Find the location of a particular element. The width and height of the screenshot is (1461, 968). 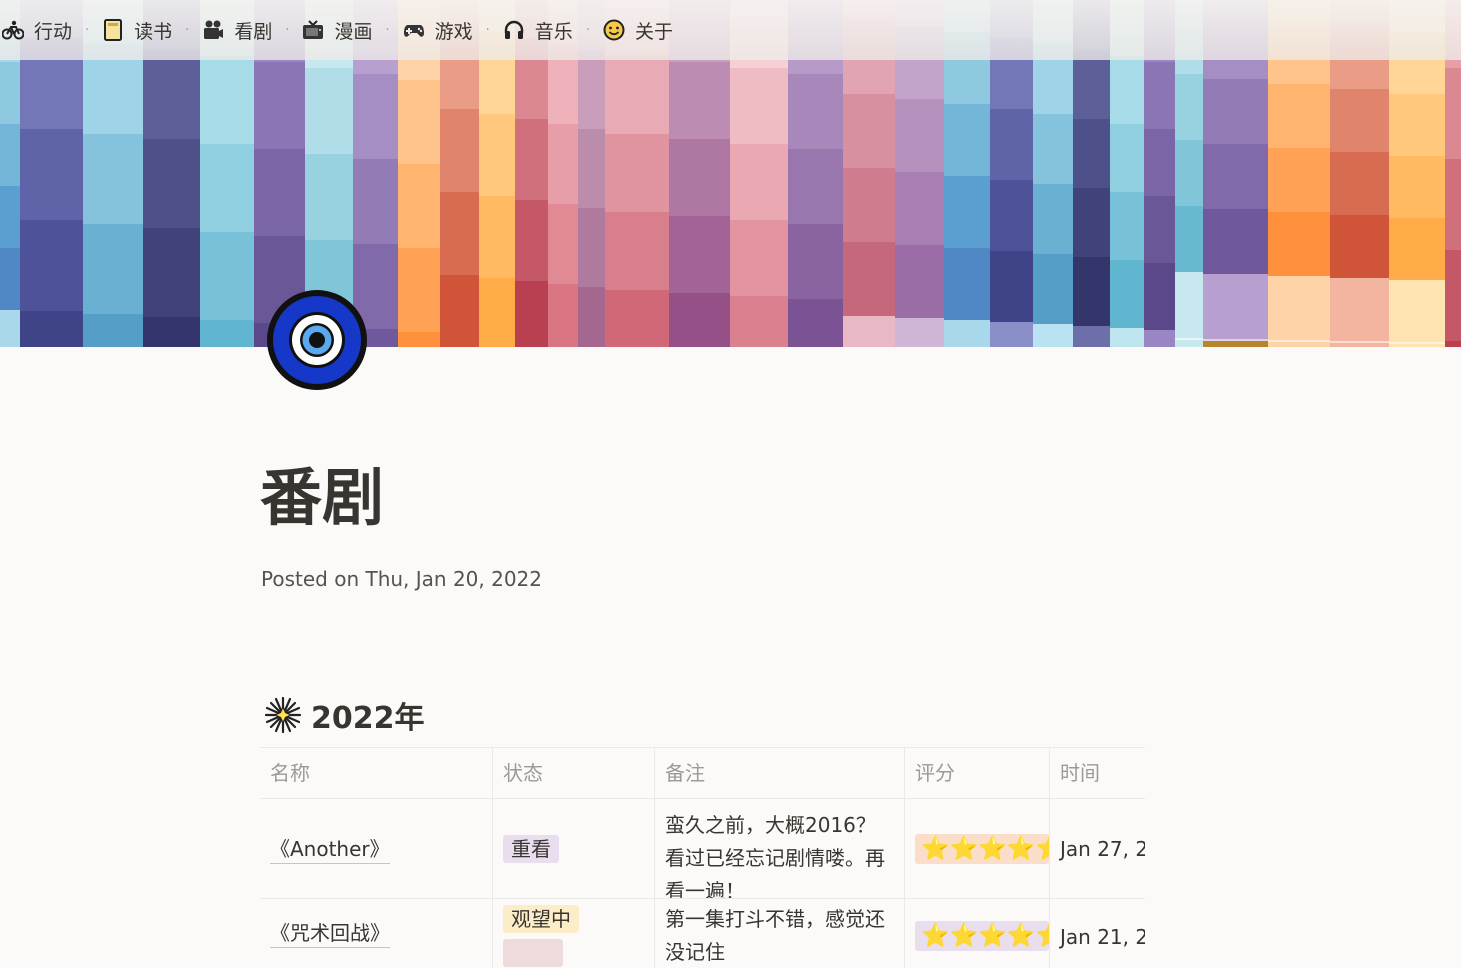

status-cell: 重看 is located at coordinates (574, 848).